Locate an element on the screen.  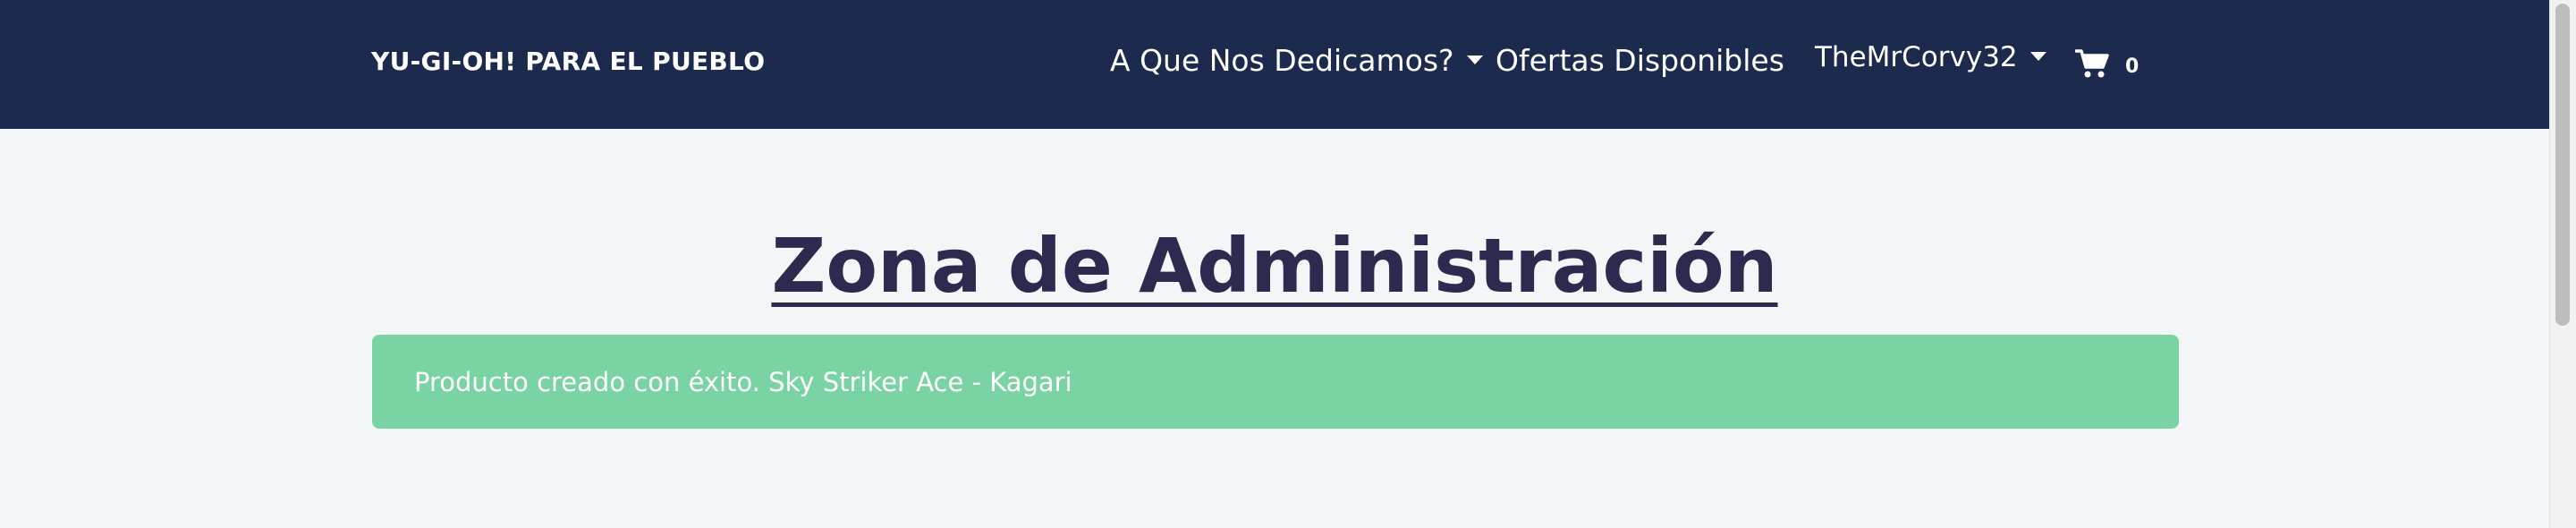
scrollbar-thumb is located at coordinates (2562, 165).